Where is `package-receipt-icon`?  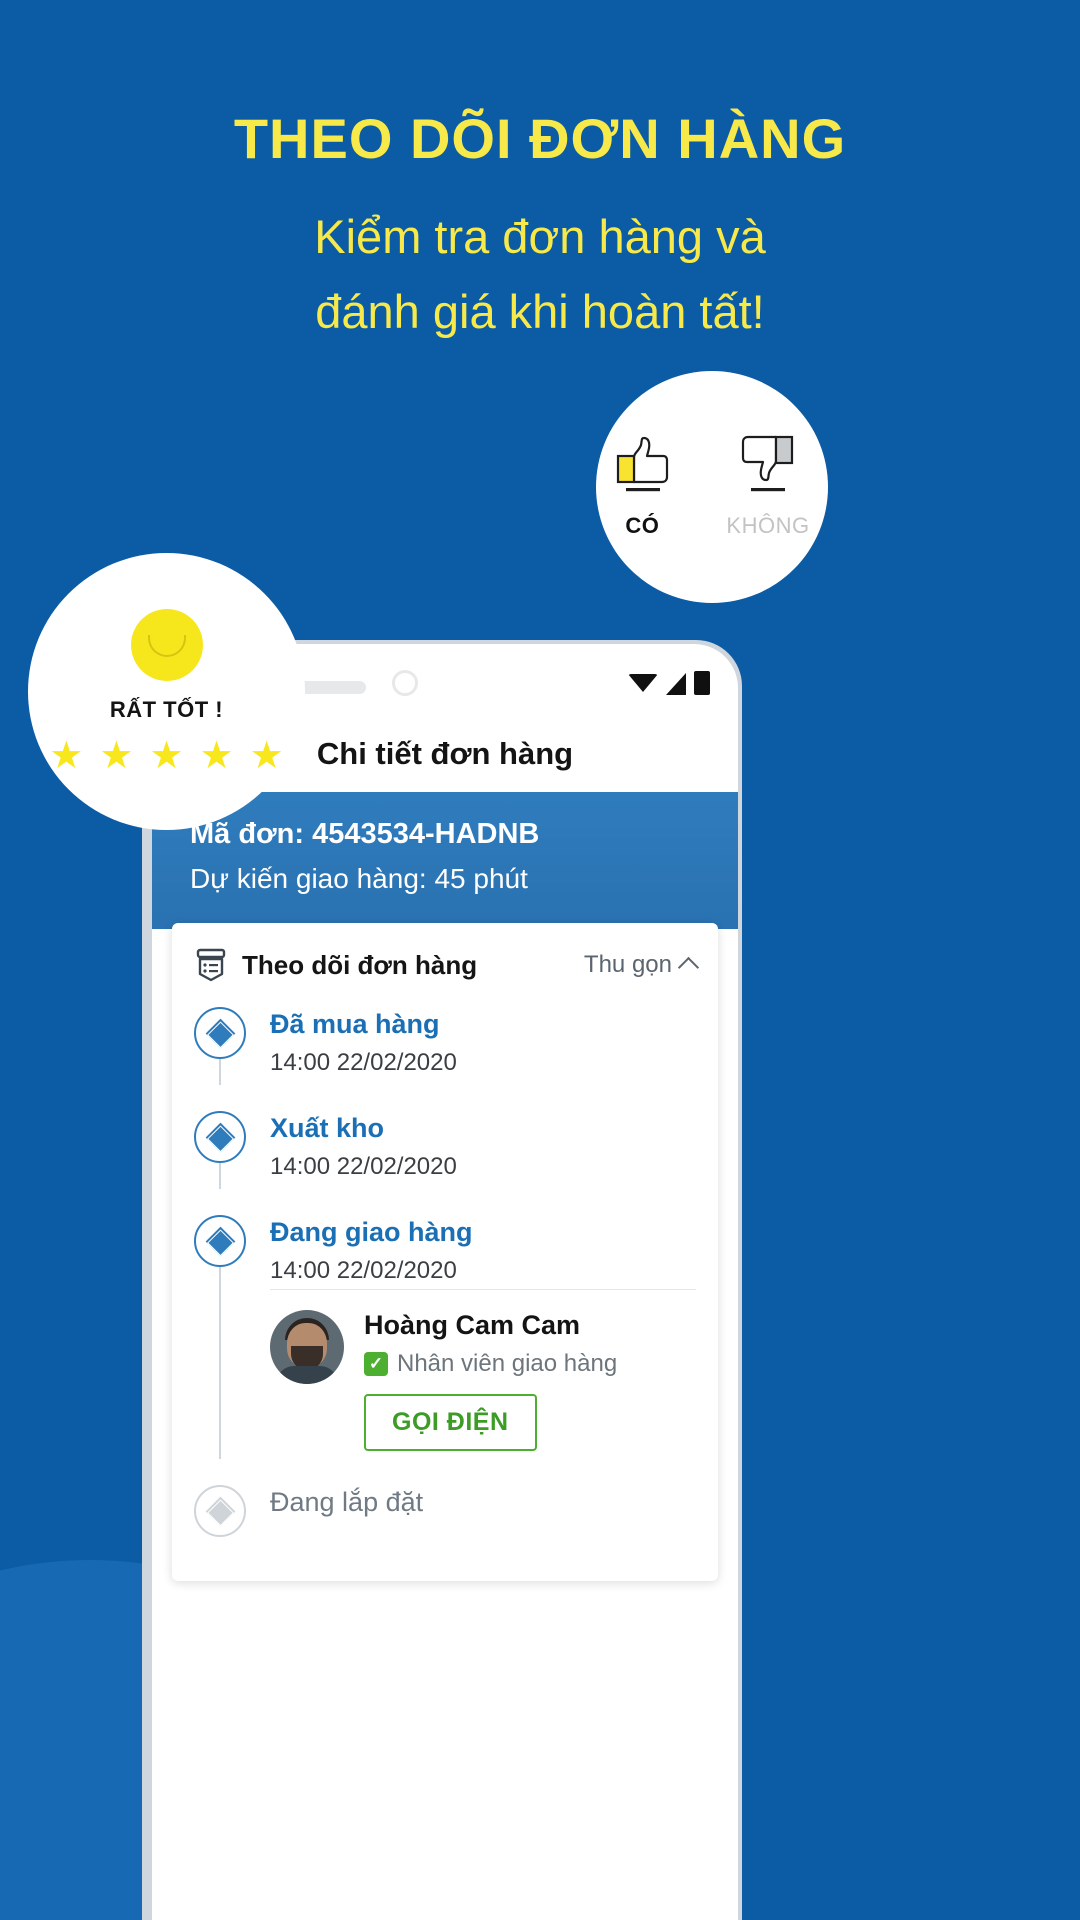
package-receipt-icon is located at coordinates (211, 965).